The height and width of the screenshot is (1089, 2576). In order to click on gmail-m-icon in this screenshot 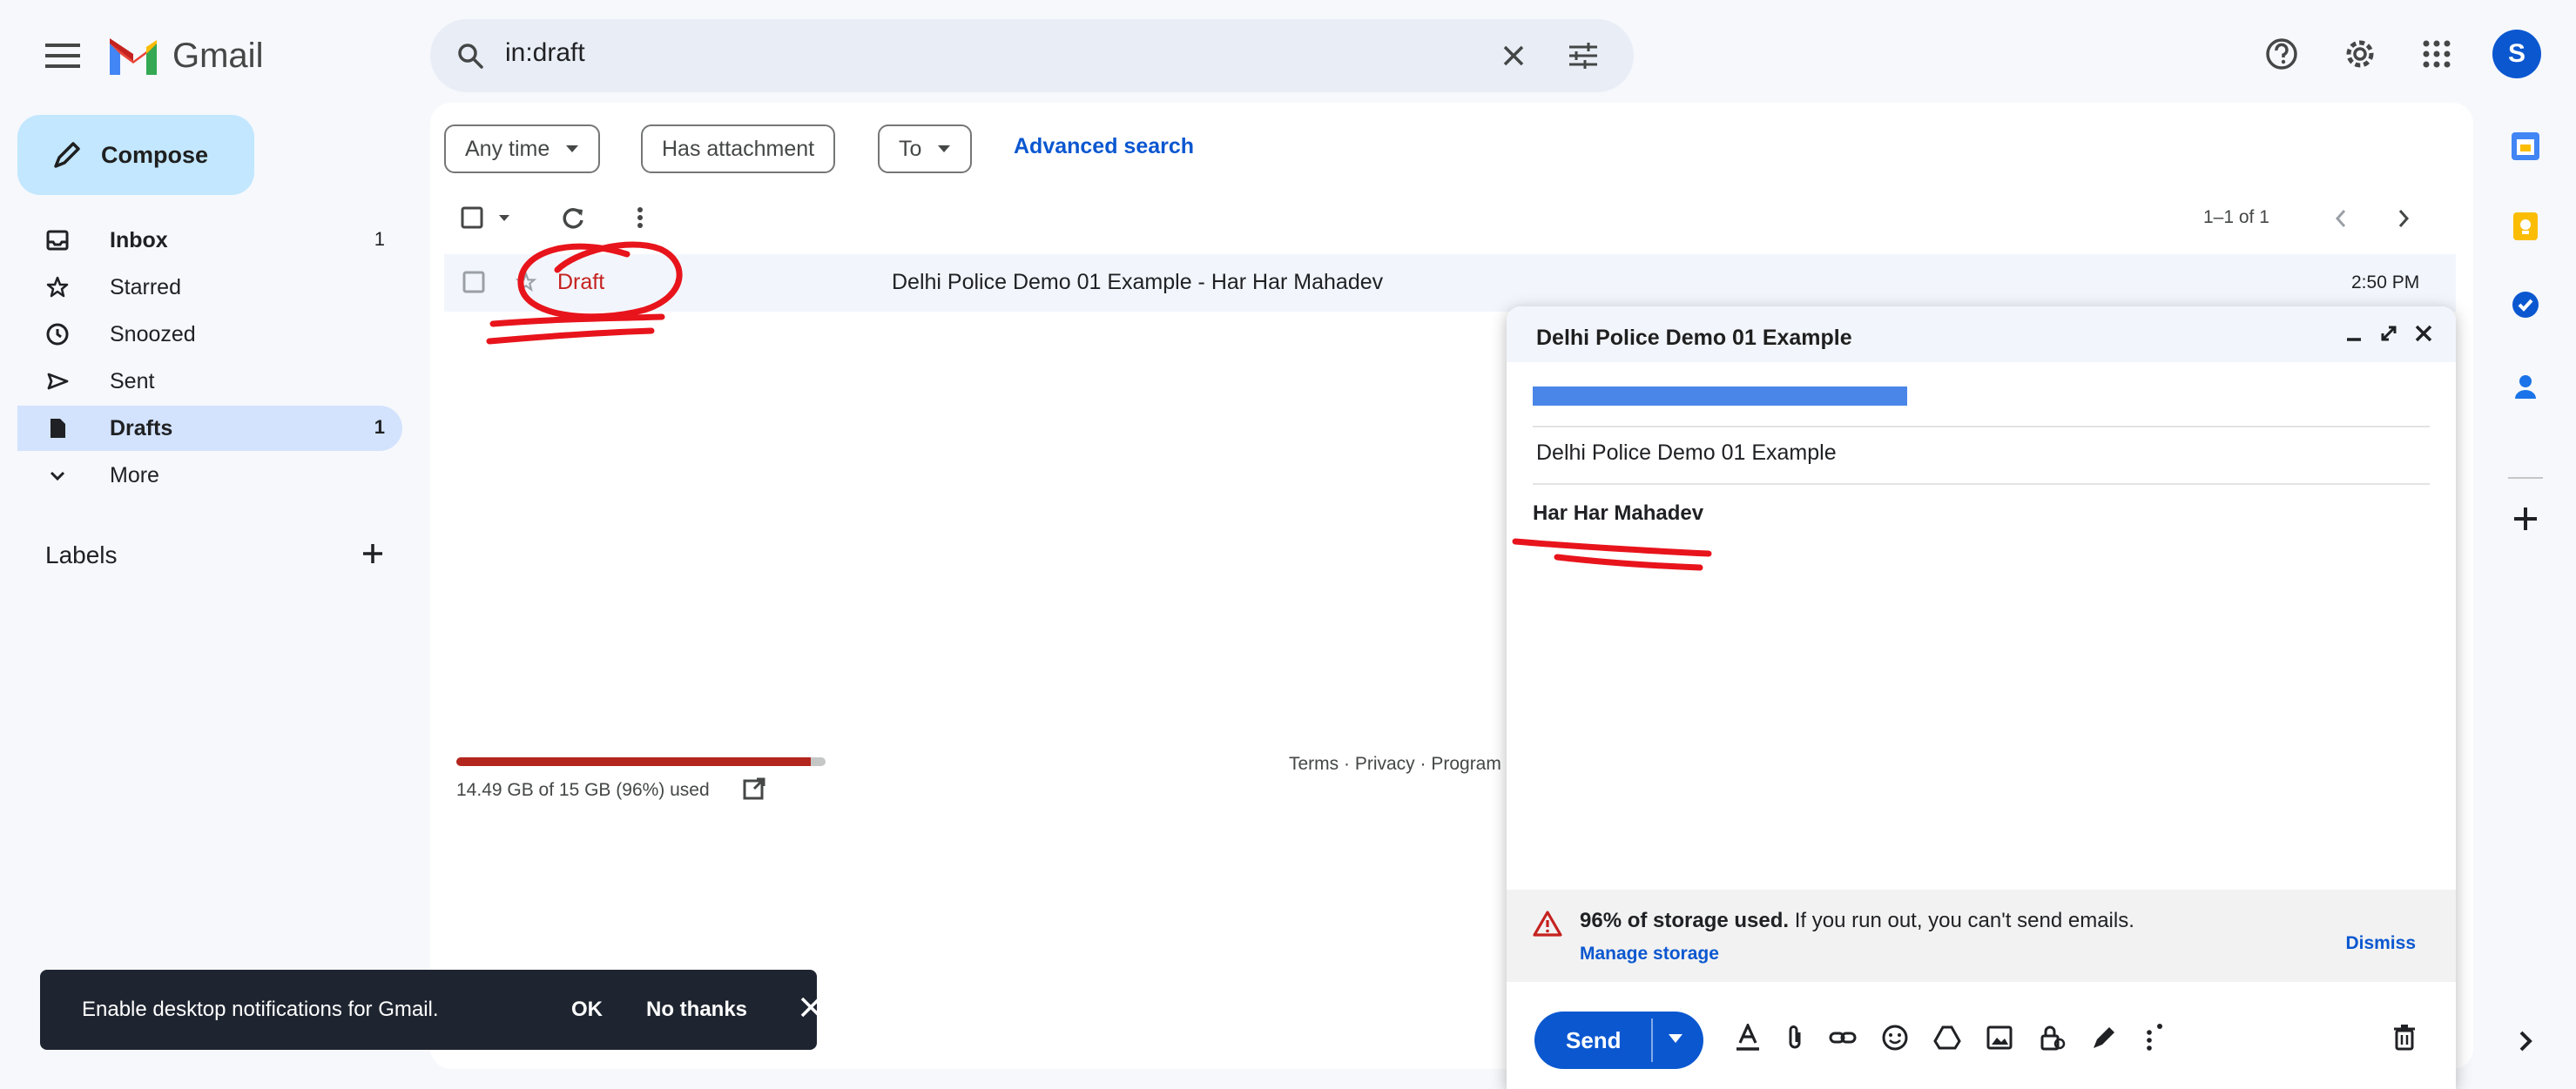, I will do `click(133, 57)`.